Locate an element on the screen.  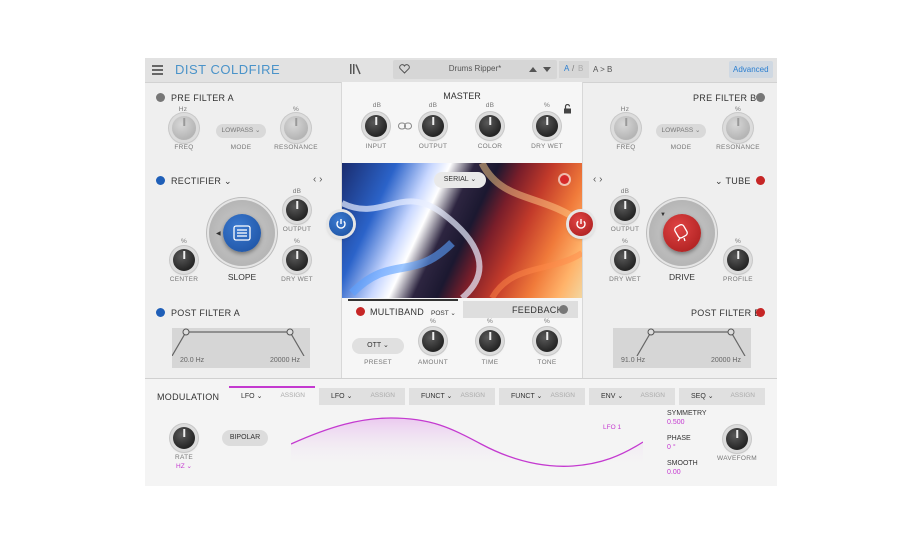
ab-a-label: A is located at coordinates (566, 68).